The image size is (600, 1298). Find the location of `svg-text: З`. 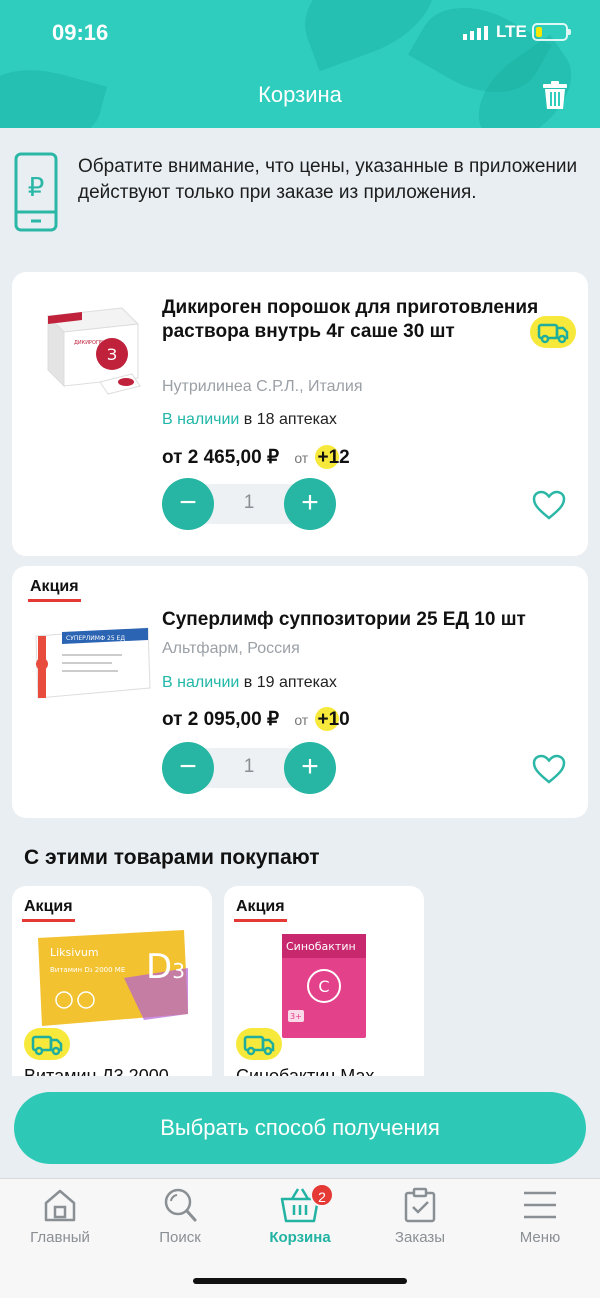

svg-text: З is located at coordinates (112, 354).